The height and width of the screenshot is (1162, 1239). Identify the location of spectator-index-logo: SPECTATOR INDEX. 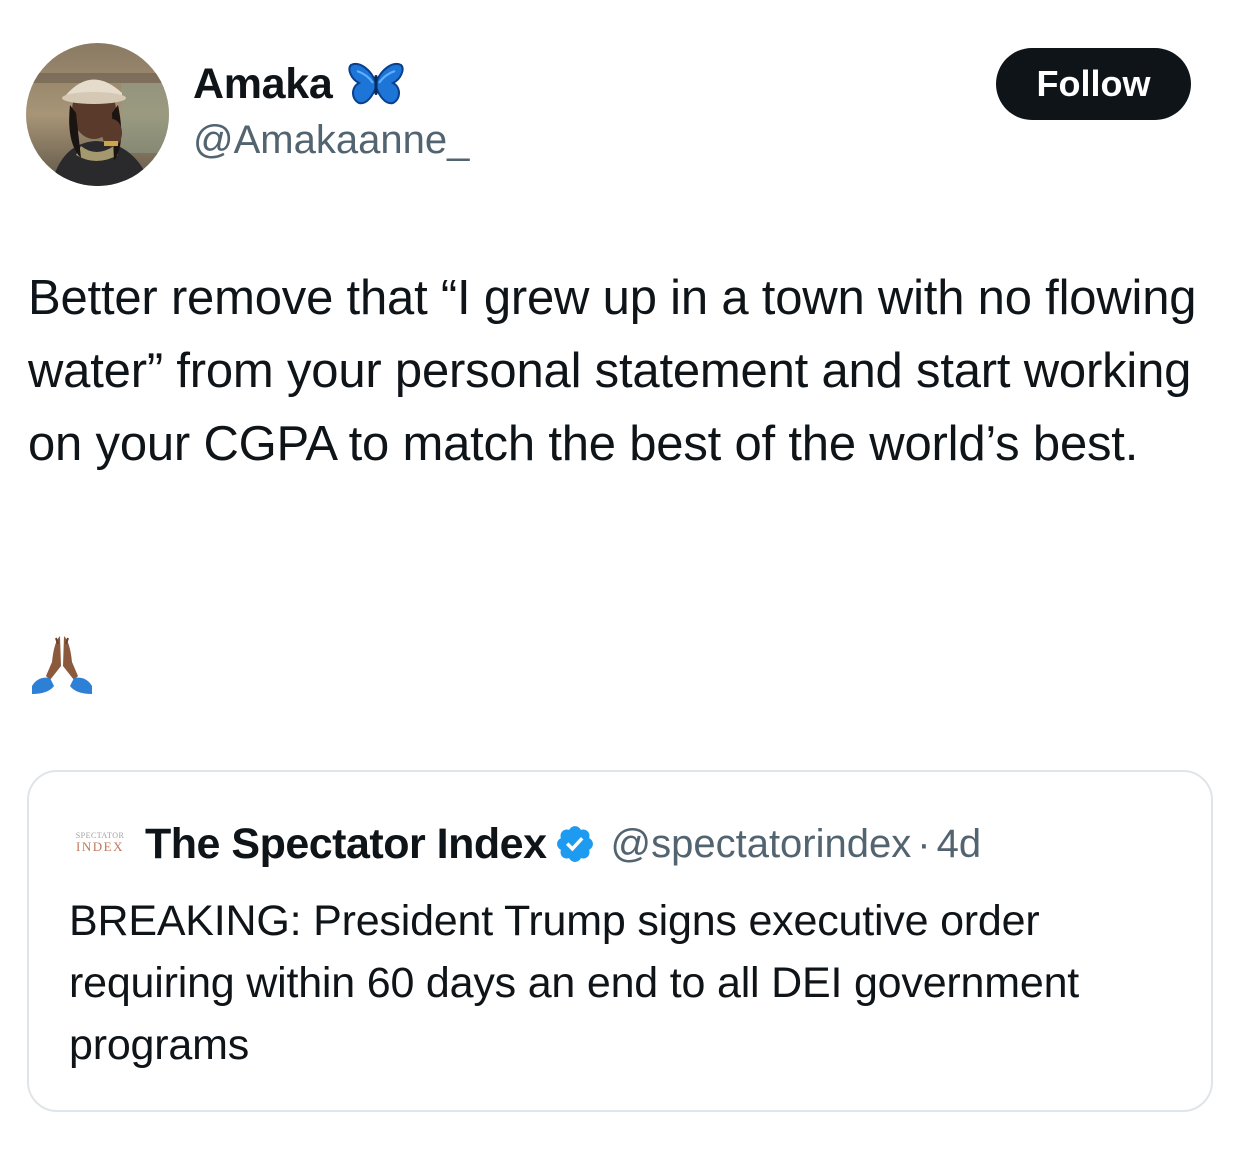
(100, 844).